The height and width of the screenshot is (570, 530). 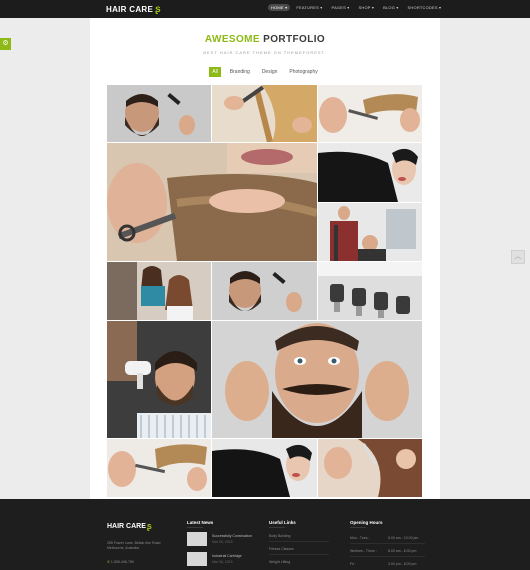 What do you see at coordinates (279, 536) in the screenshot?
I see `footer-link-body-building: Body Building` at bounding box center [279, 536].